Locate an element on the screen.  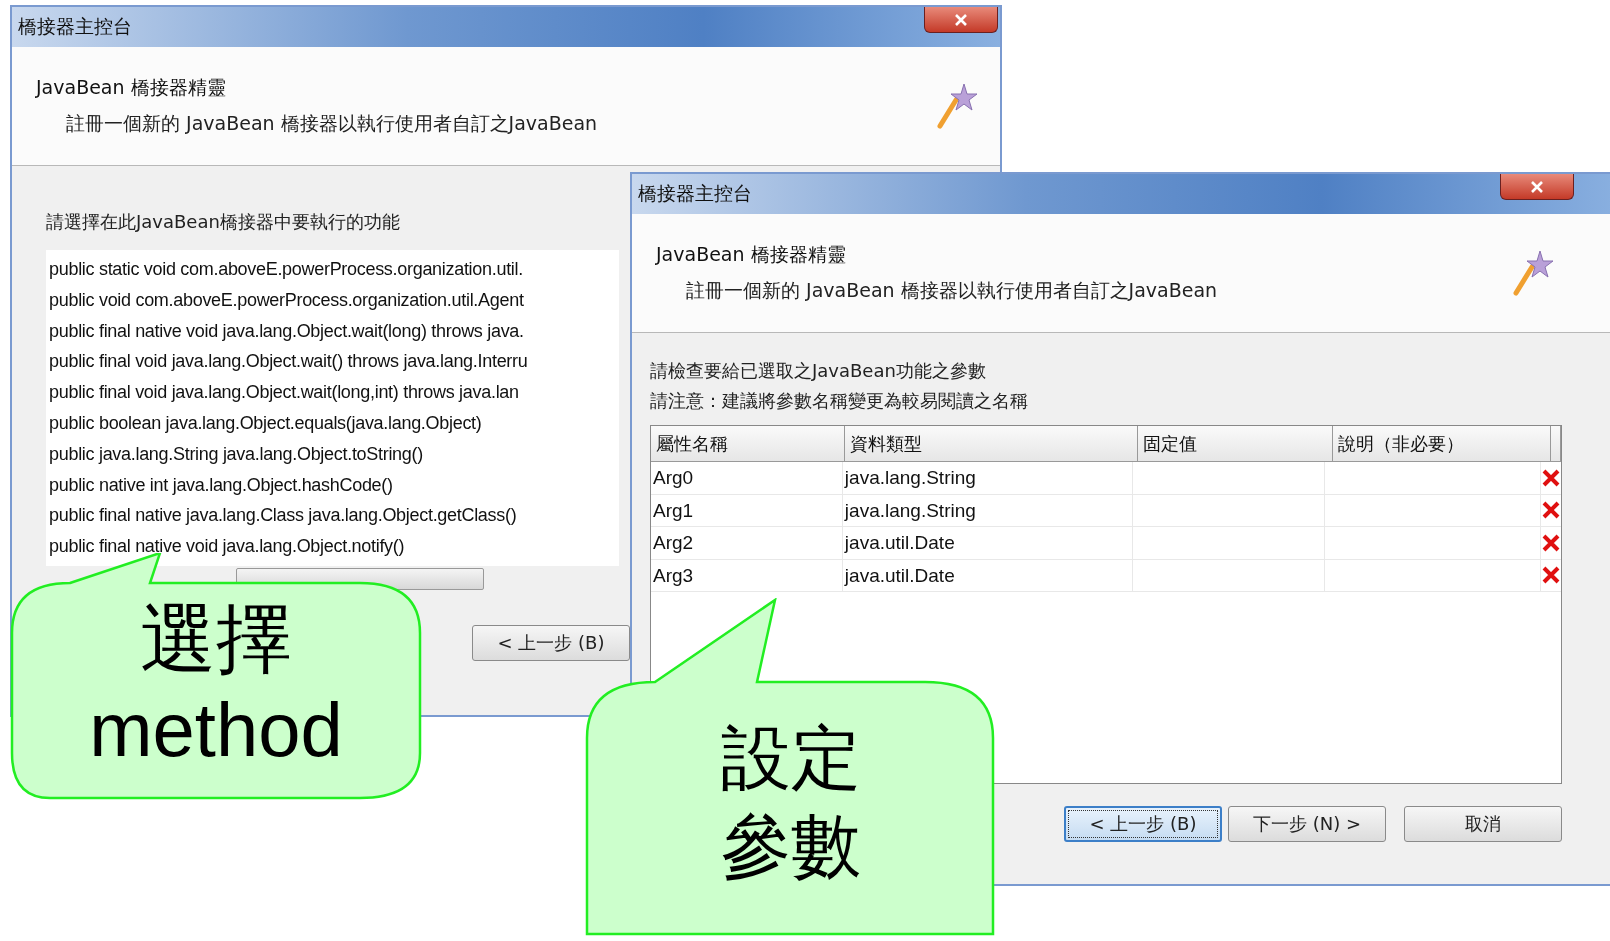
table-cell: Arg3 is located at coordinates (747, 575).